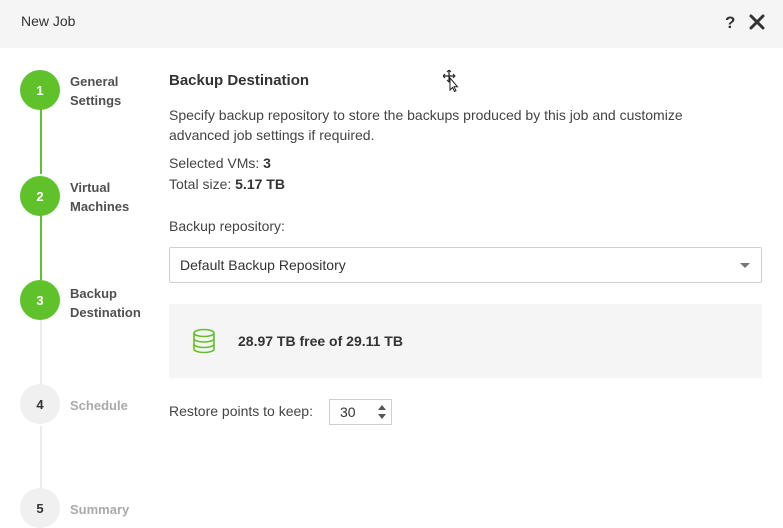 The height and width of the screenshot is (528, 783). What do you see at coordinates (745, 265) in the screenshot?
I see `chevron-down-icon` at bounding box center [745, 265].